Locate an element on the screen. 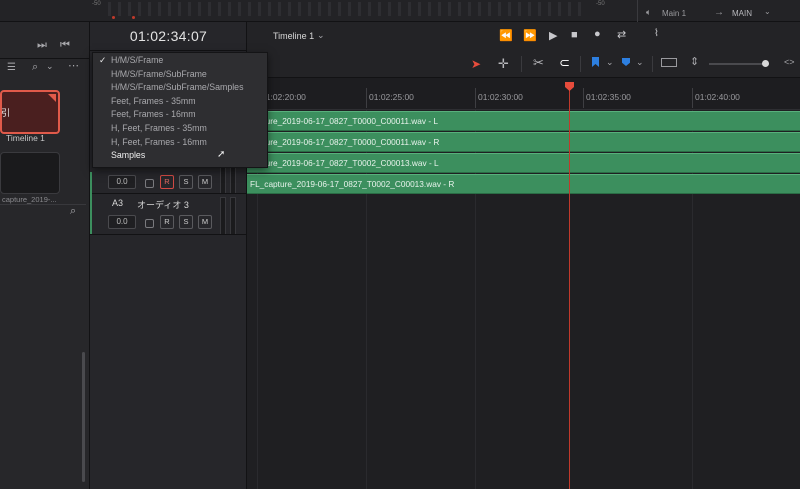 The height and width of the screenshot is (489, 800). ruler-tick-label: 01:02:30:00 is located at coordinates (500, 97).